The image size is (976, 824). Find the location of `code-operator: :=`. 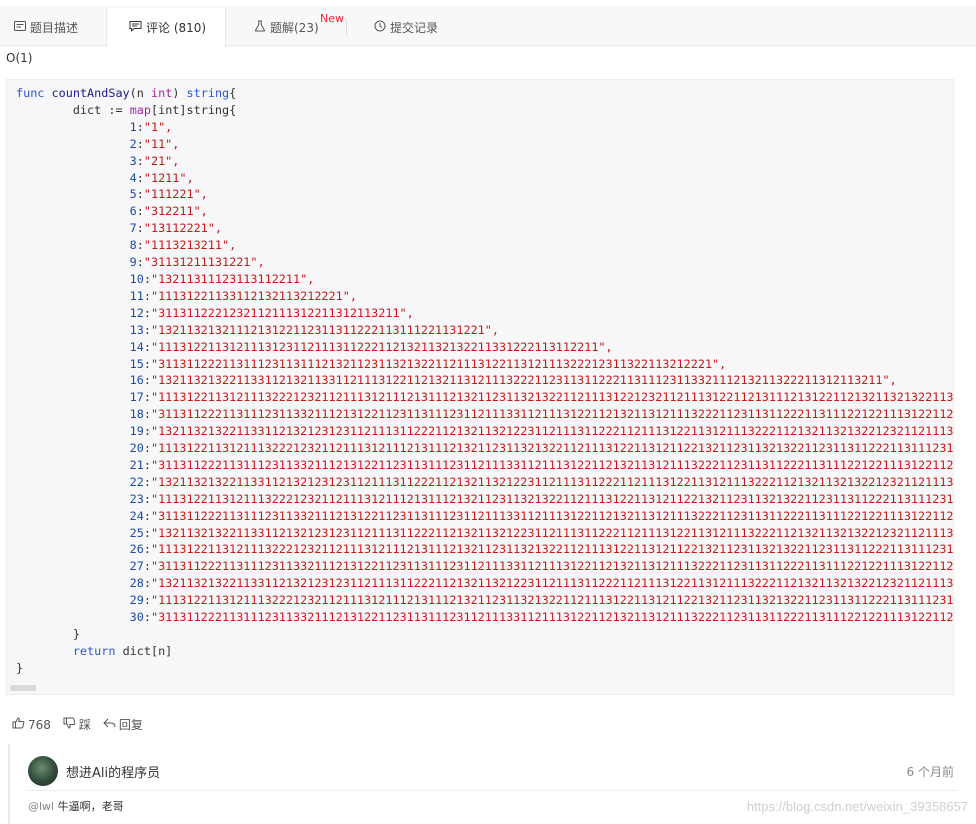

code-operator: := is located at coordinates (115, 109).